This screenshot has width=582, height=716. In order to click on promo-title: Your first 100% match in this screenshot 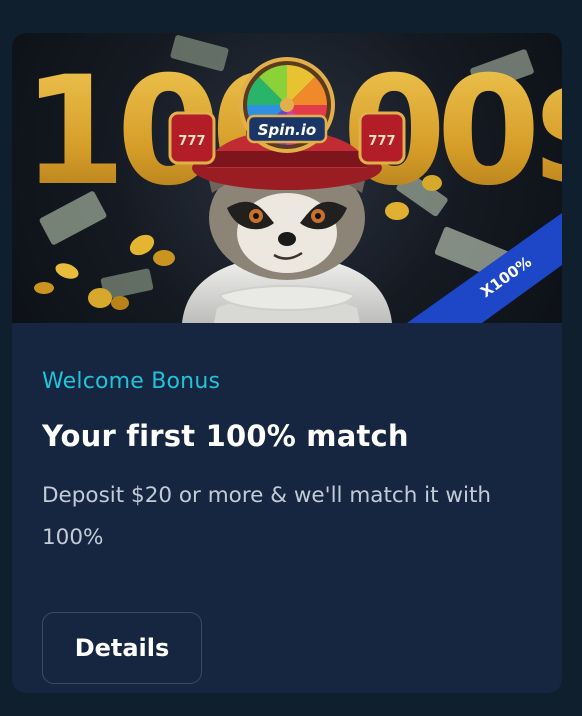, I will do `click(225, 436)`.